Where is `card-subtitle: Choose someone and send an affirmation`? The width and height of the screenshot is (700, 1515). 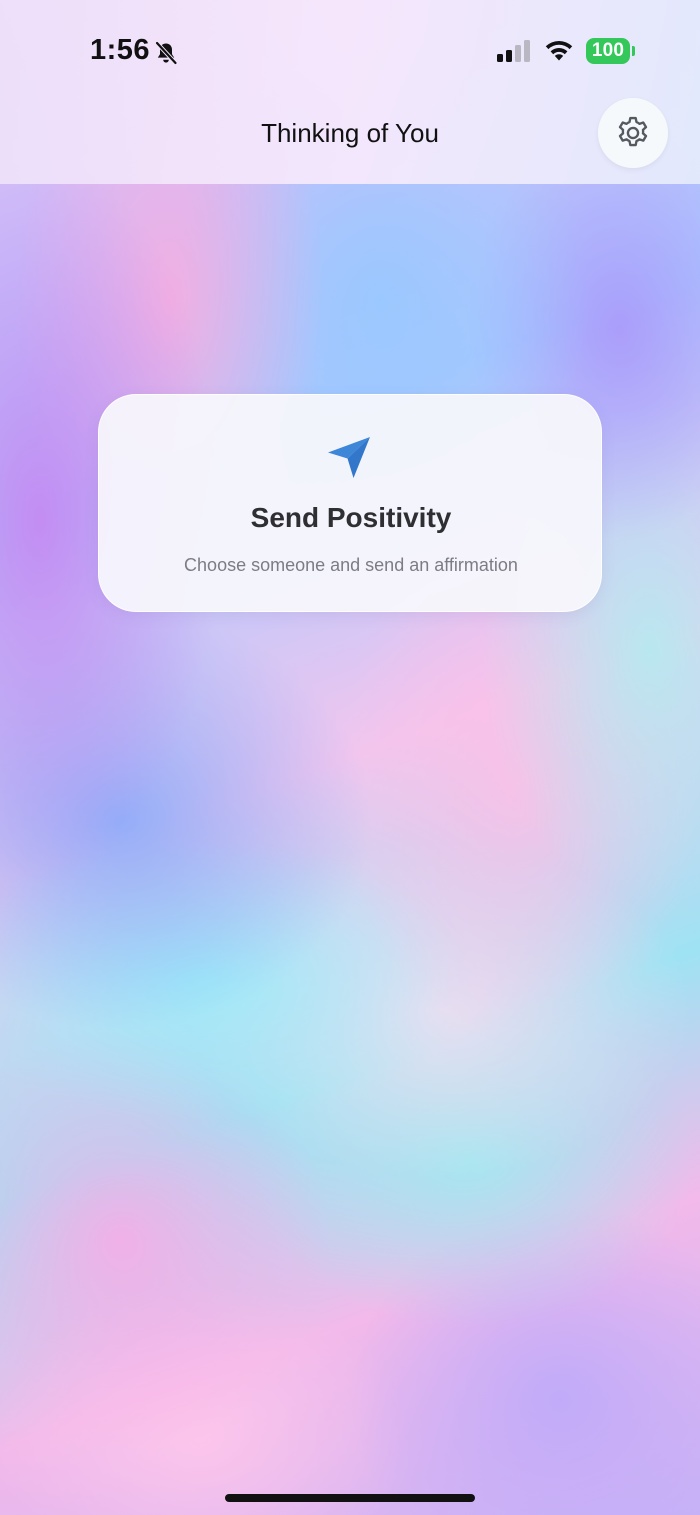
card-subtitle: Choose someone and send an affirmation is located at coordinates (351, 565).